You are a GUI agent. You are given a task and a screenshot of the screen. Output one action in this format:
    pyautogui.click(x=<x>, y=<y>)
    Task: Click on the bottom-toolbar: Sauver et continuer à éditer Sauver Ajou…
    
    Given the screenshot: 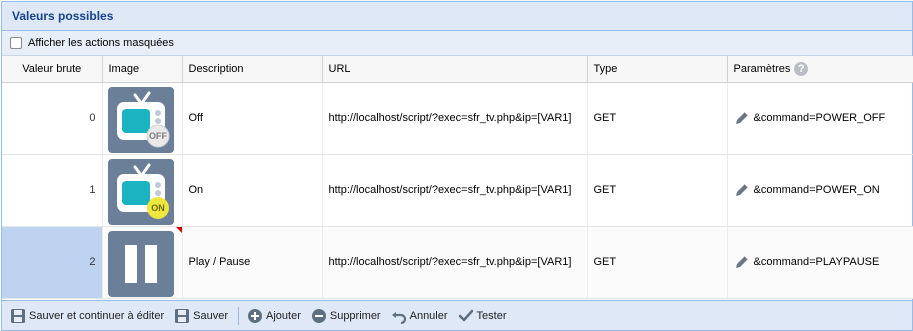 What is the action you would take?
    pyautogui.click(x=457, y=315)
    